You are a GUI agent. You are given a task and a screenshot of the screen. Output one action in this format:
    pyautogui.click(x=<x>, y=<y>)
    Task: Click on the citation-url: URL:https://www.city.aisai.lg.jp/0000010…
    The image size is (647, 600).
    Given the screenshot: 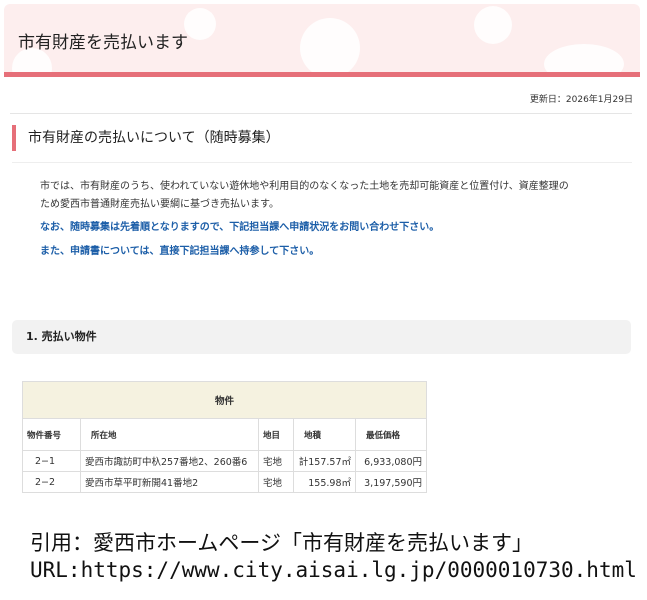 What is the action you would take?
    pyautogui.click(x=333, y=570)
    